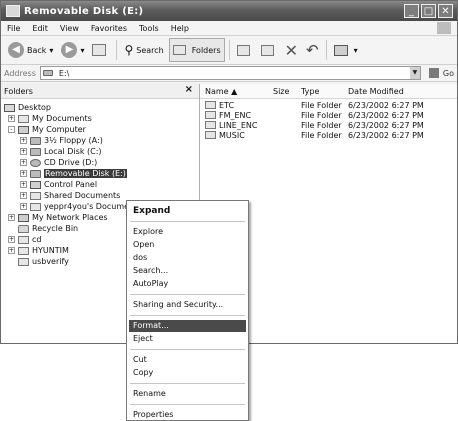  Describe the element at coordinates (433, 73) in the screenshot. I see `go-arrow-icon` at that location.